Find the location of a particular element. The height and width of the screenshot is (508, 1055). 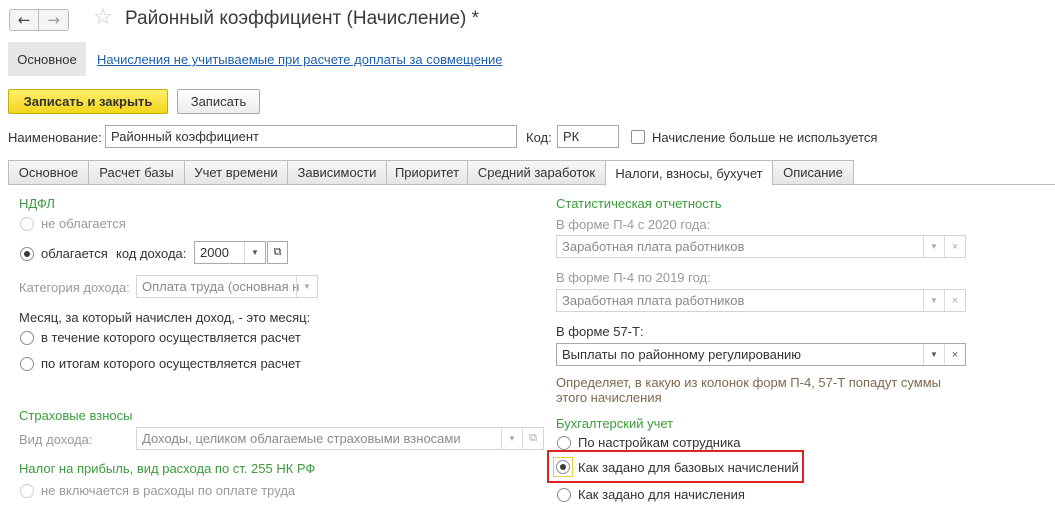

window-title: Районный коэффициент (Начисление) * is located at coordinates (302, 18).